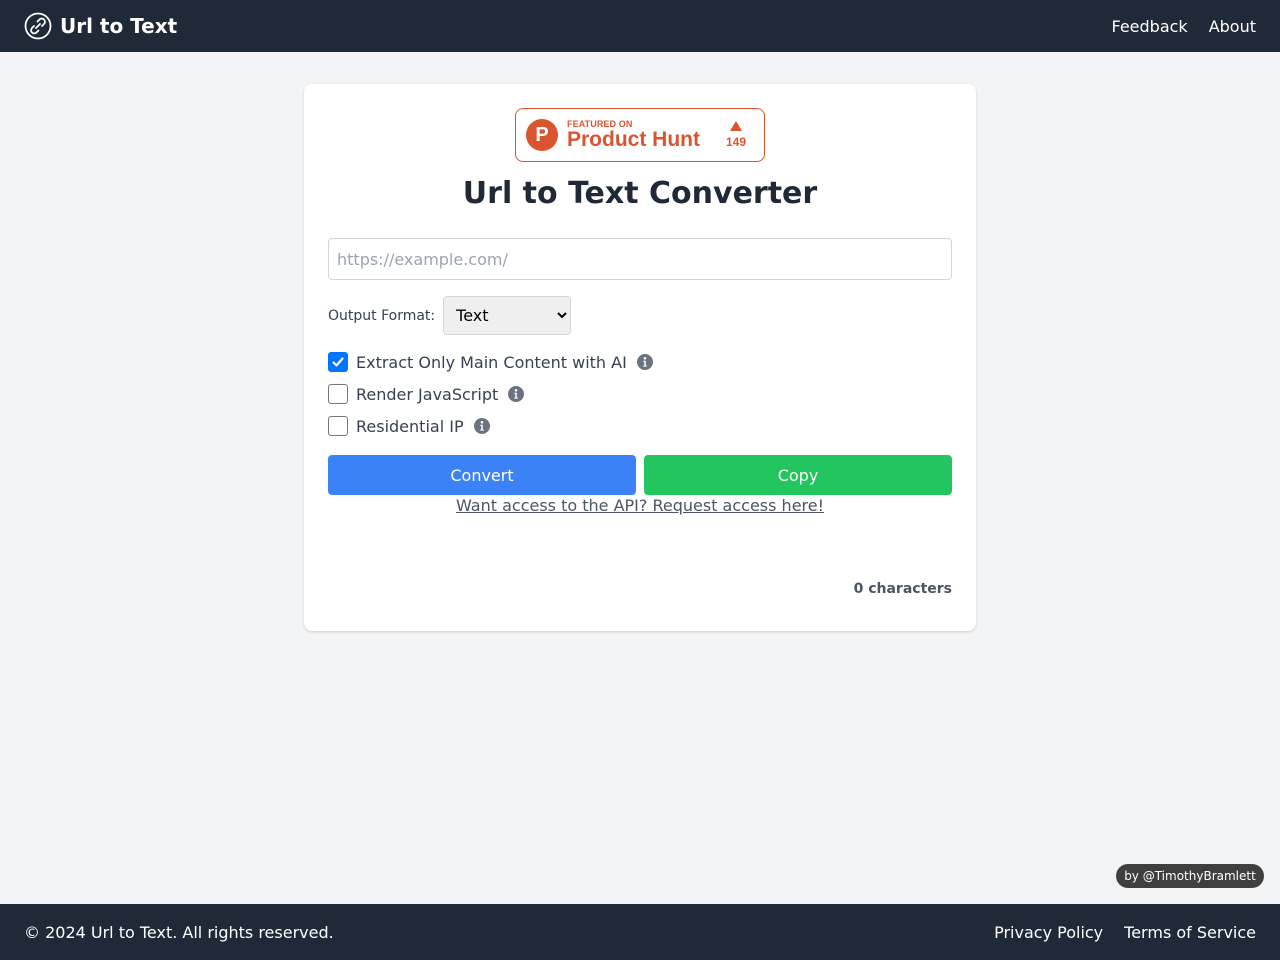 This screenshot has height=960, width=1280. What do you see at coordinates (1190, 932) in the screenshot?
I see `terms-of-service-link: Terms of Service` at bounding box center [1190, 932].